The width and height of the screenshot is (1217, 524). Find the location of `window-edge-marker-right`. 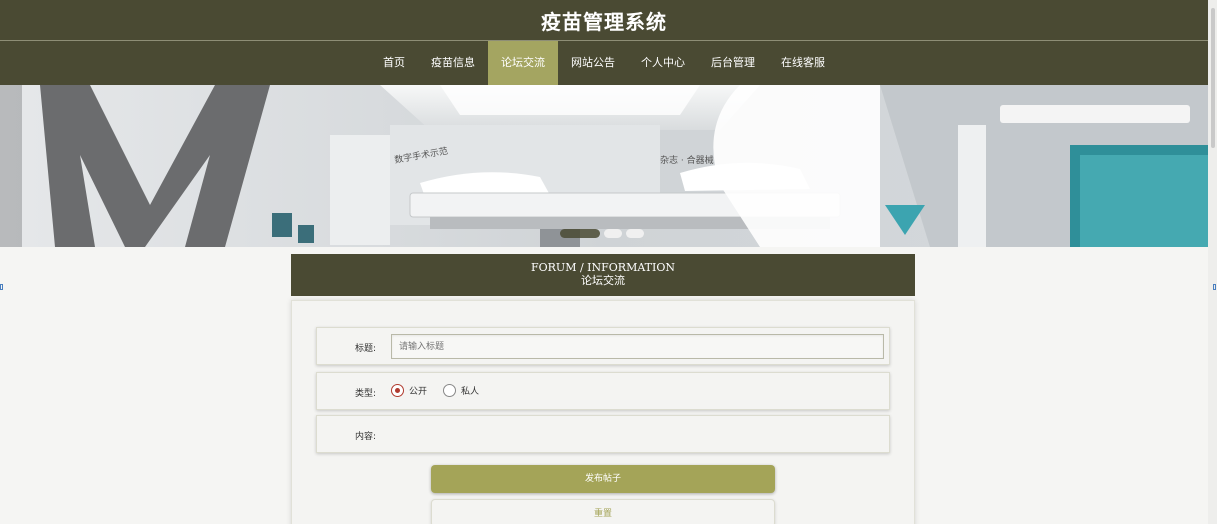

window-edge-marker-right is located at coordinates (1214, 287).